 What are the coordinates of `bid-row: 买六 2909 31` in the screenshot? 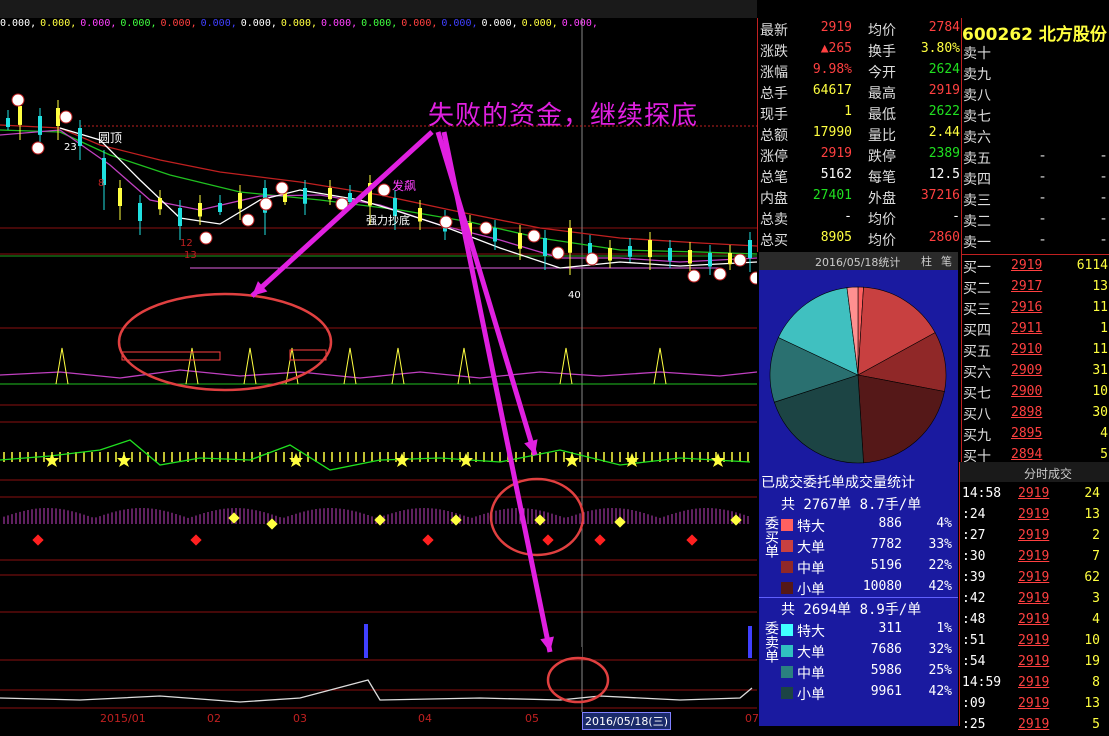 It's located at (1035, 371).